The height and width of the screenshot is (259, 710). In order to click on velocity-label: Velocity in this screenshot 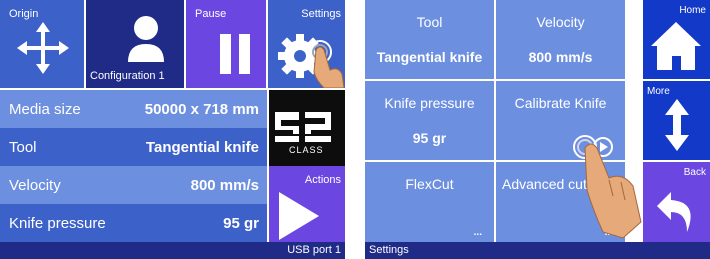, I will do `click(35, 185)`.